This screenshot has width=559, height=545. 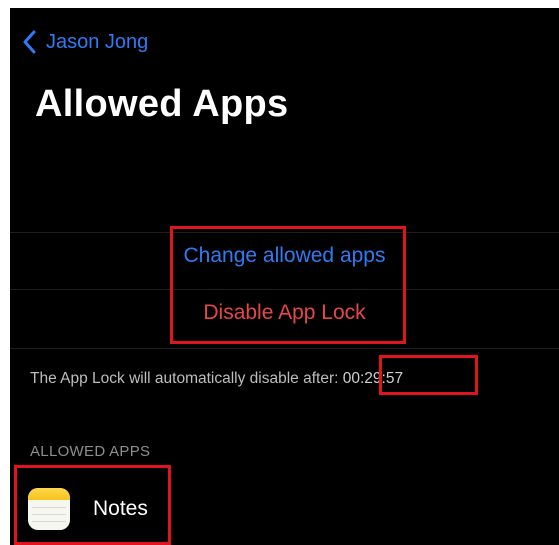 I want to click on app-row-notes: Notes, so click(x=284, y=509).